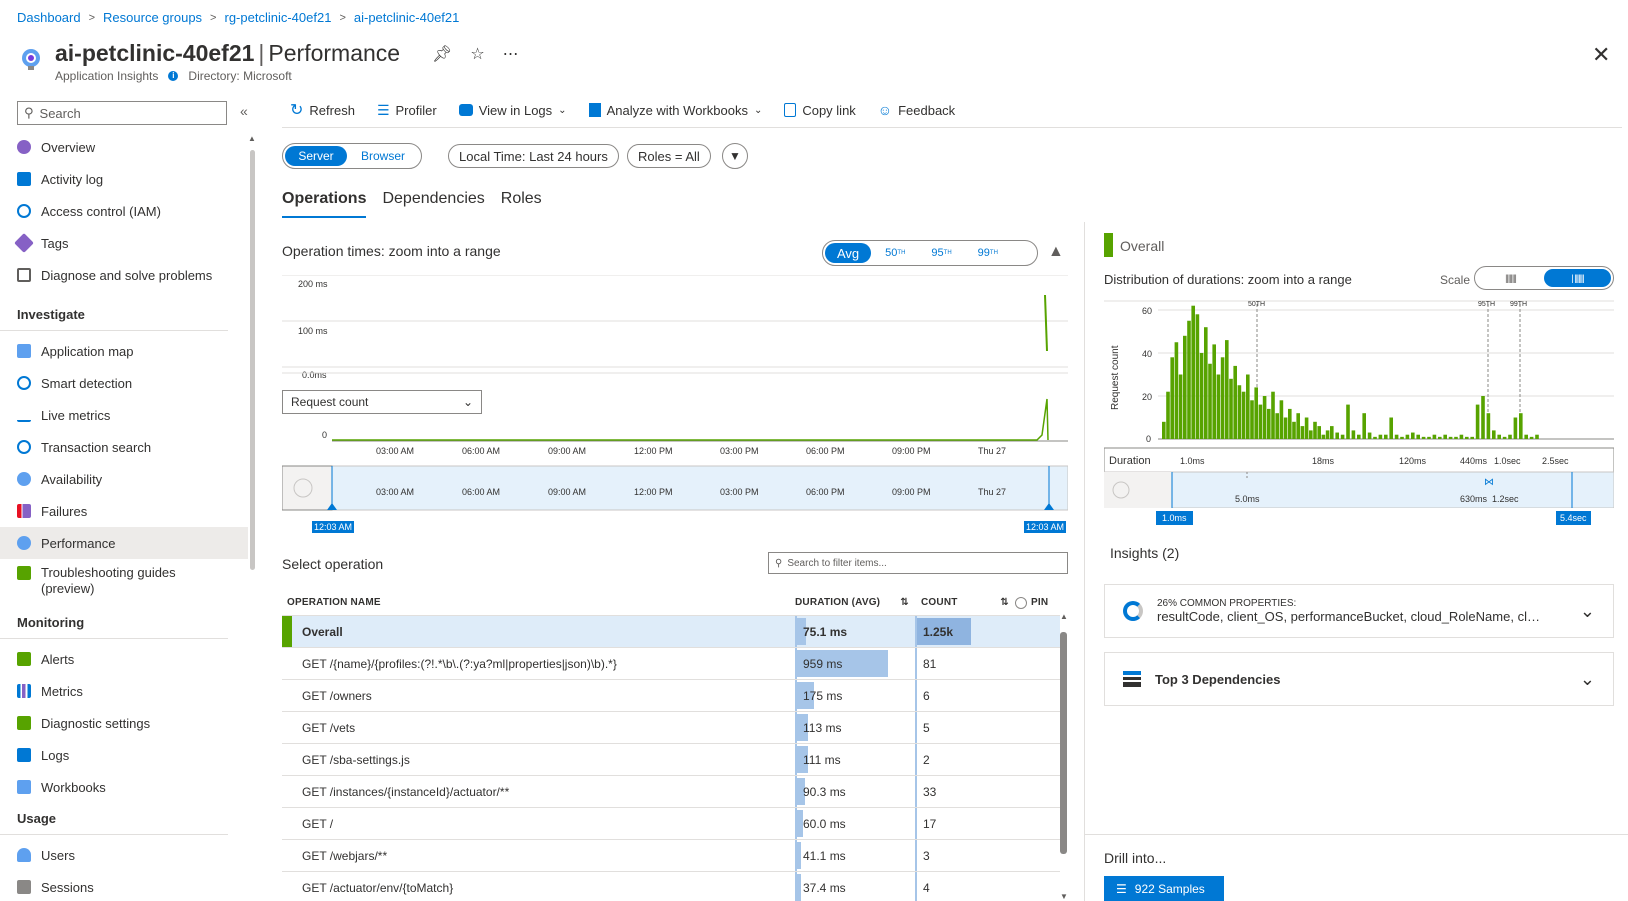  Describe the element at coordinates (1056, 252) in the screenshot. I see `pin-chart-icon: ▲` at that location.